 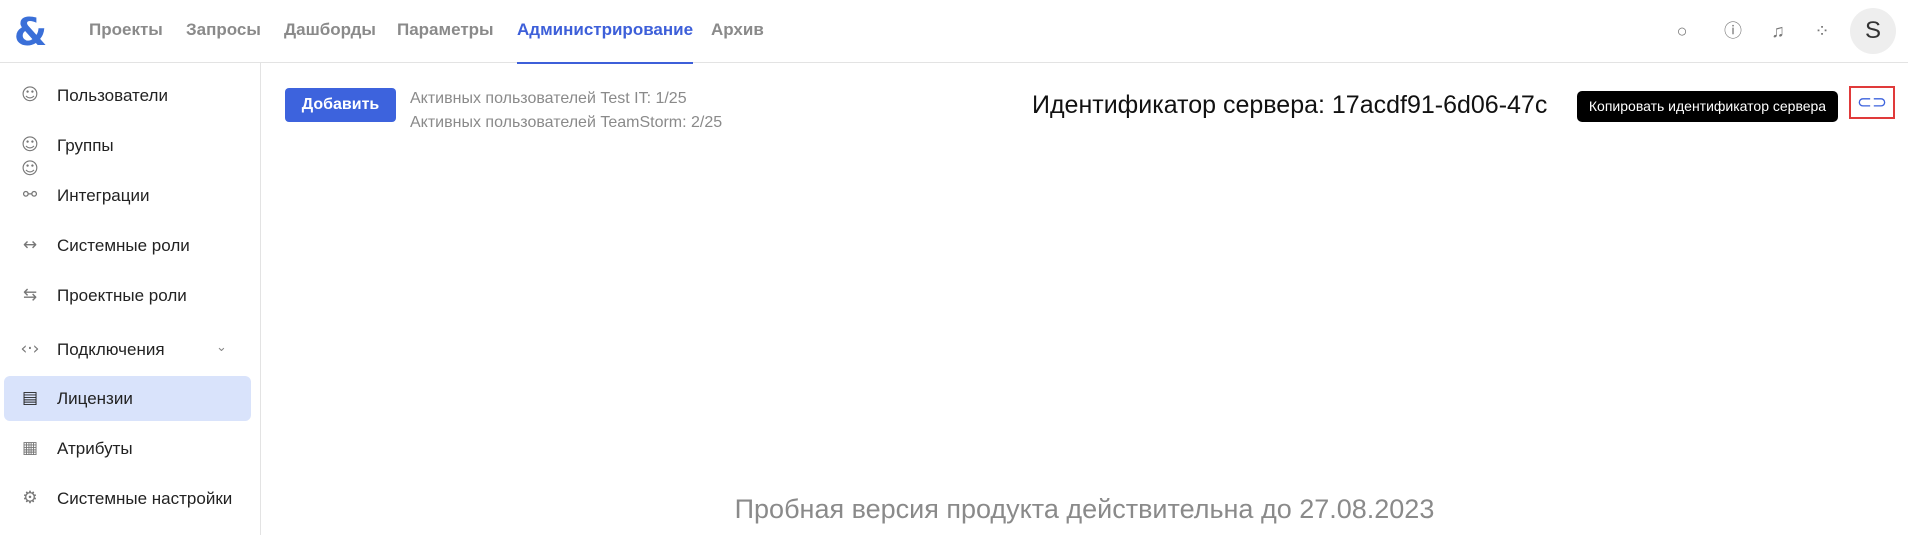 What do you see at coordinates (122, 295) in the screenshot?
I see `sidebar-item-label: Проектные роли` at bounding box center [122, 295].